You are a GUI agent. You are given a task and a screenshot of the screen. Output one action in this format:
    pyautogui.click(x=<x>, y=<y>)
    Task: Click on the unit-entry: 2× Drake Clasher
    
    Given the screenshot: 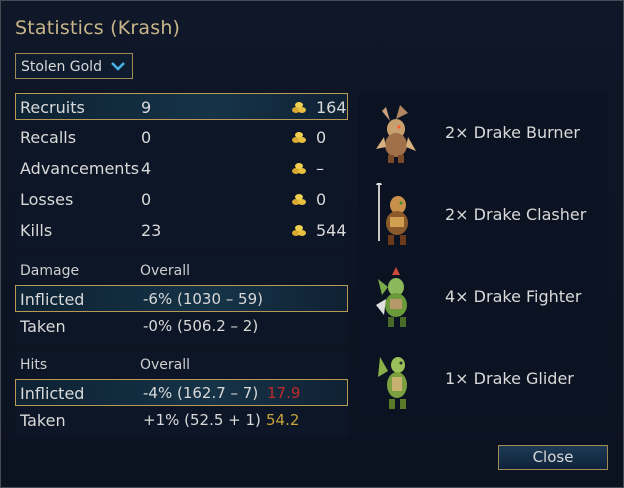 What is the action you would take?
    pyautogui.click(x=483, y=215)
    